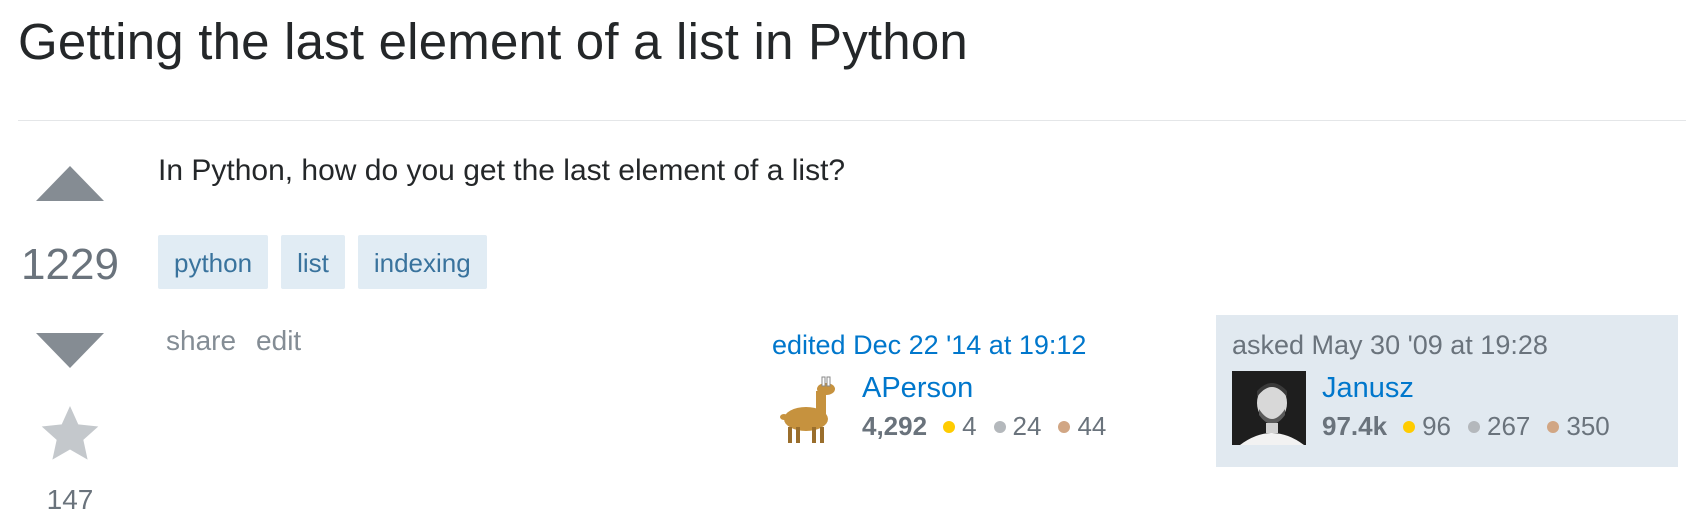 The width and height of the screenshot is (1686, 530). What do you see at coordinates (1027, 426) in the screenshot?
I see `editor-silver-count: 24` at bounding box center [1027, 426].